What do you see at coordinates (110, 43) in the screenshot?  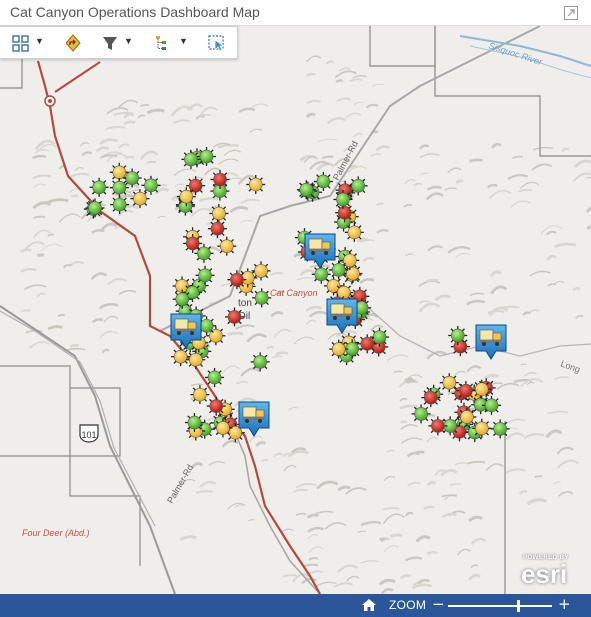 I see `filter-icon` at bounding box center [110, 43].